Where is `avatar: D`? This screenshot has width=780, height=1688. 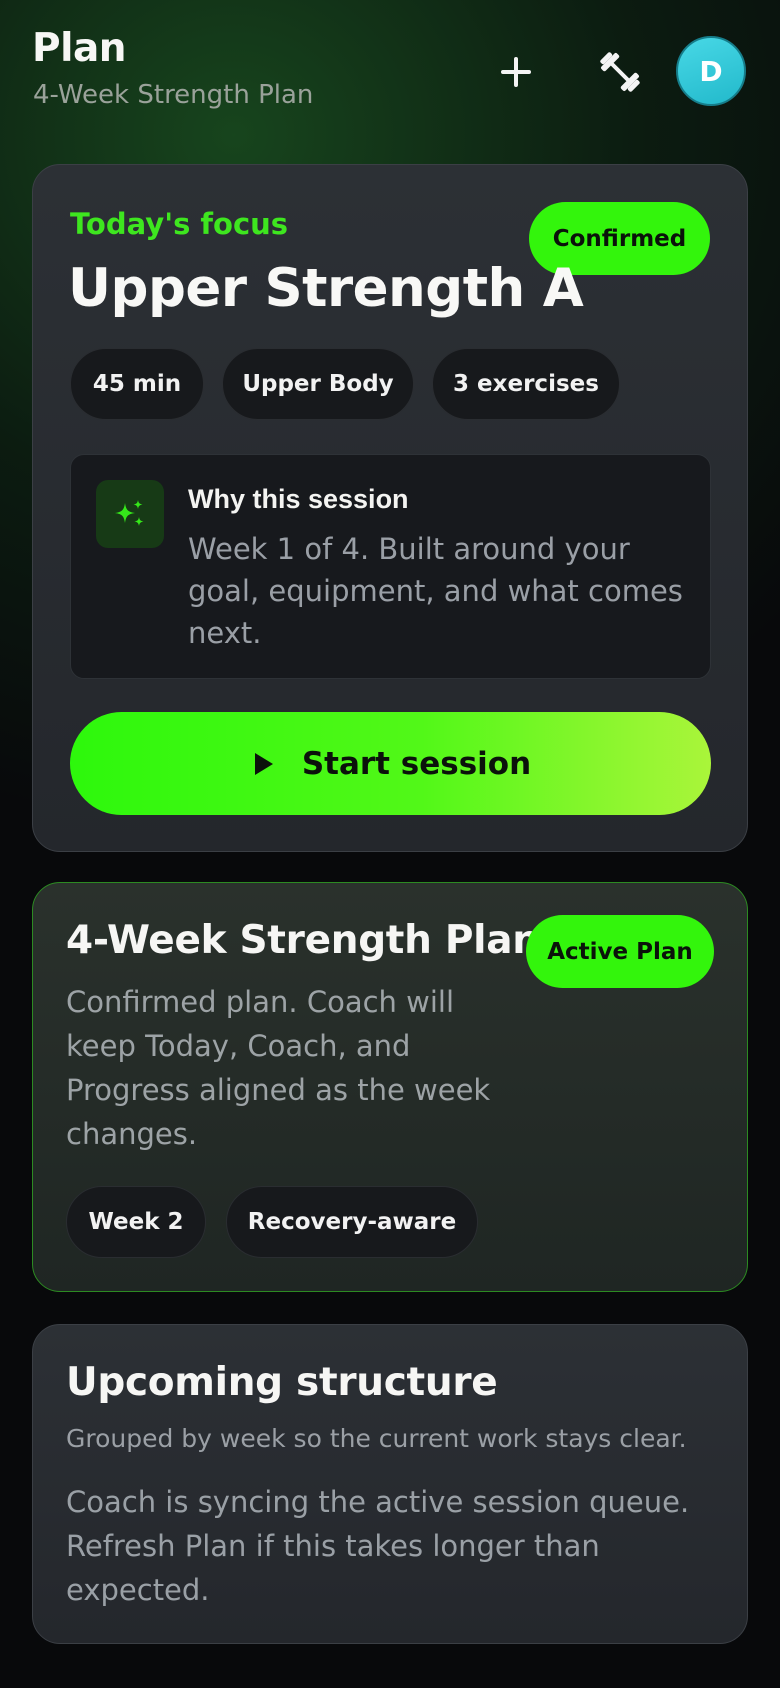 avatar: D is located at coordinates (711, 71).